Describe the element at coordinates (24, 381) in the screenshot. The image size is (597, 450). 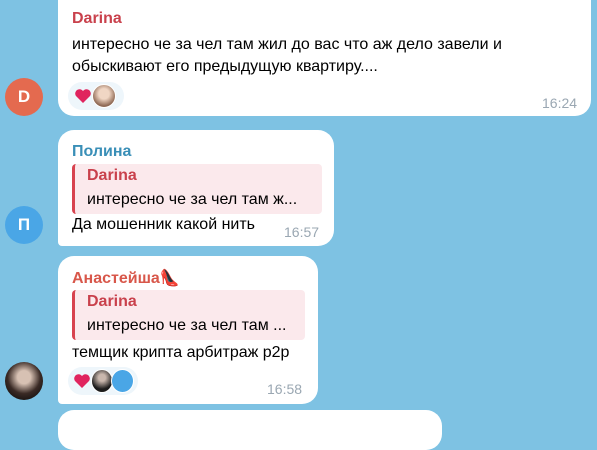
I see `avatar` at that location.